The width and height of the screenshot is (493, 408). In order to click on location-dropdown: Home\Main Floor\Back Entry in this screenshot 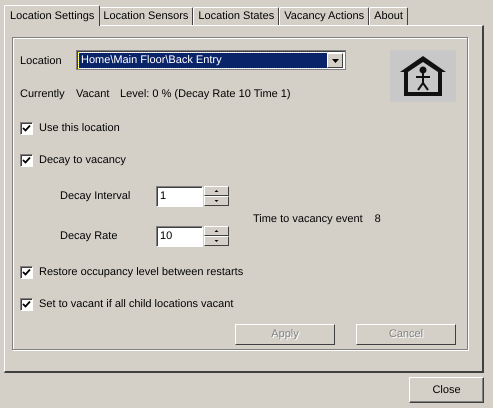, I will do `click(211, 60)`.